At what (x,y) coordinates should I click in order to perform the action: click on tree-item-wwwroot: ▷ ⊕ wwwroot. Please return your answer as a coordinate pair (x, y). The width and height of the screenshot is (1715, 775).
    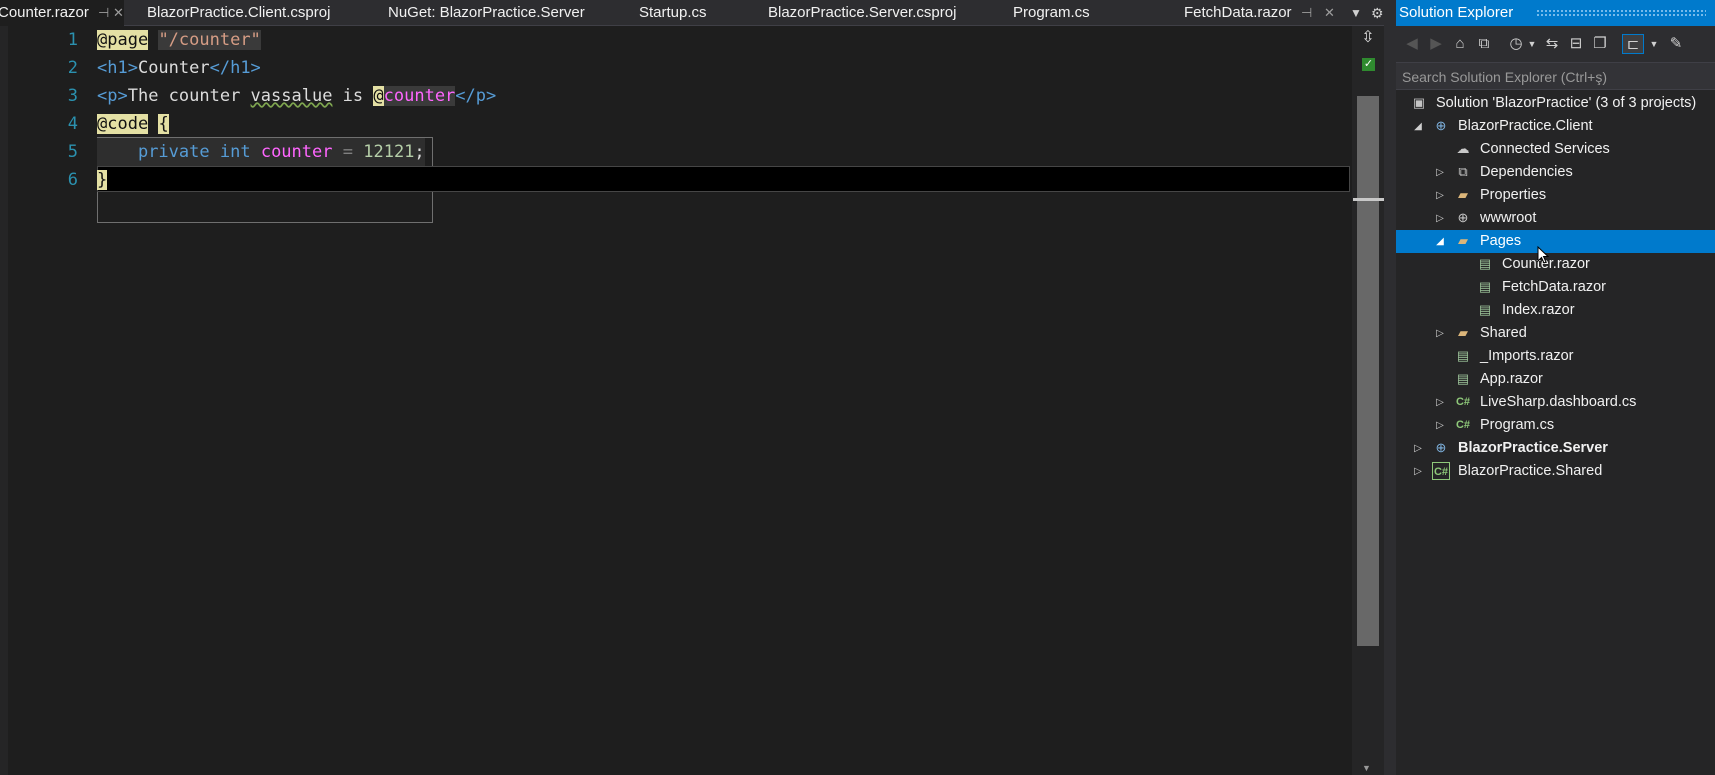
    Looking at the image, I should click on (1555, 218).